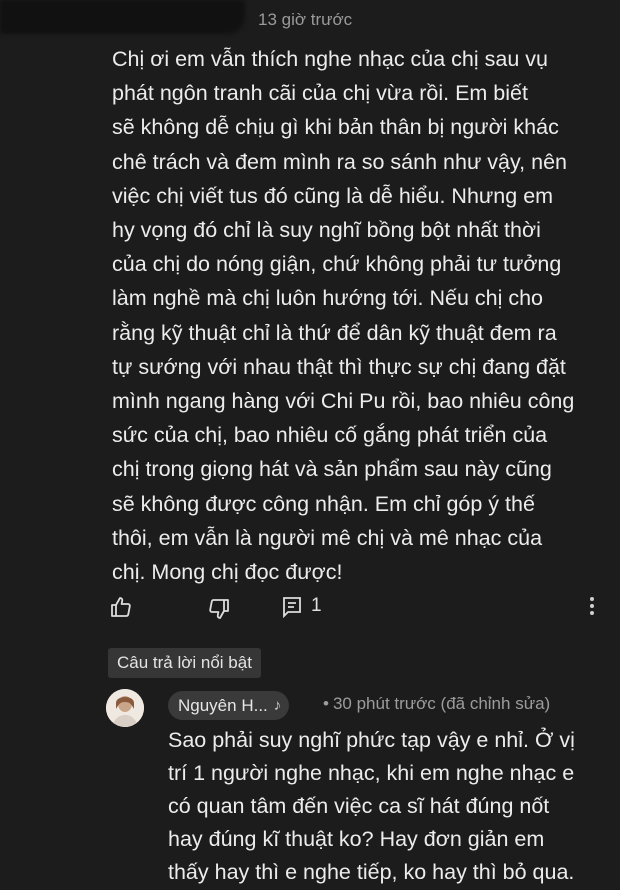 The width and height of the screenshot is (620, 890). I want to click on reply-comment-icon, so click(292, 607).